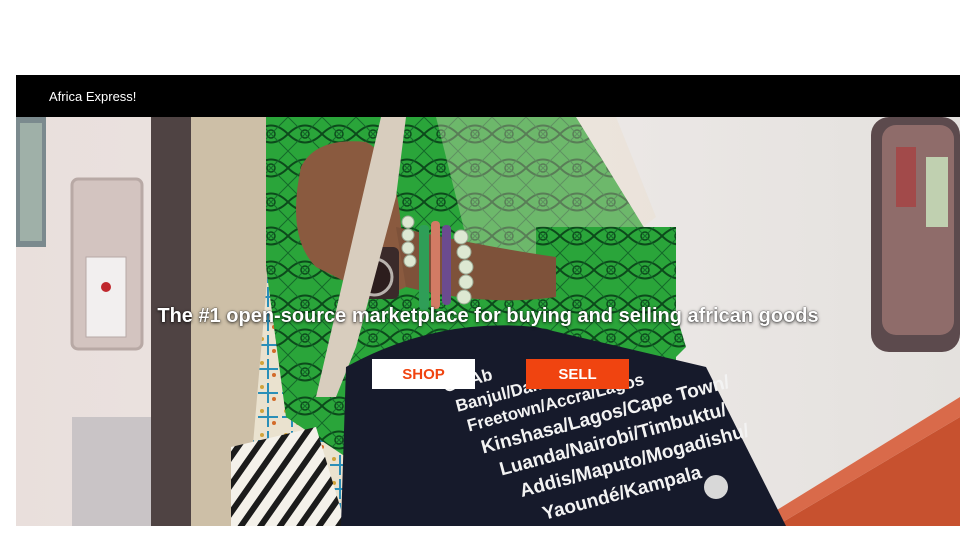 The image size is (960, 540). I want to click on shop-button: SHOP, so click(423, 374).